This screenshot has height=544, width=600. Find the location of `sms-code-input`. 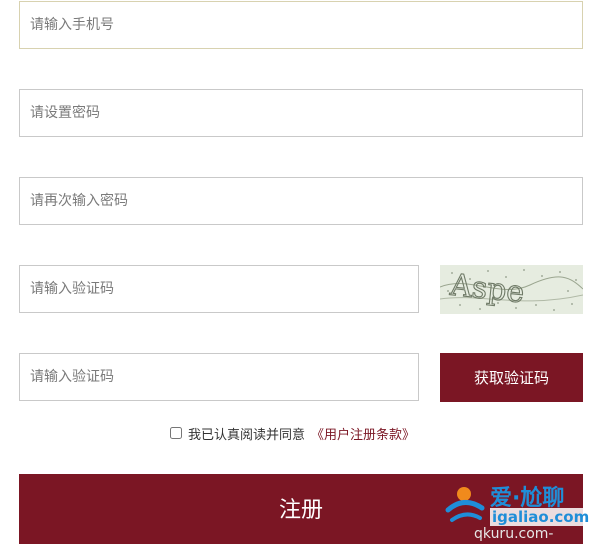

sms-code-input is located at coordinates (219, 377).